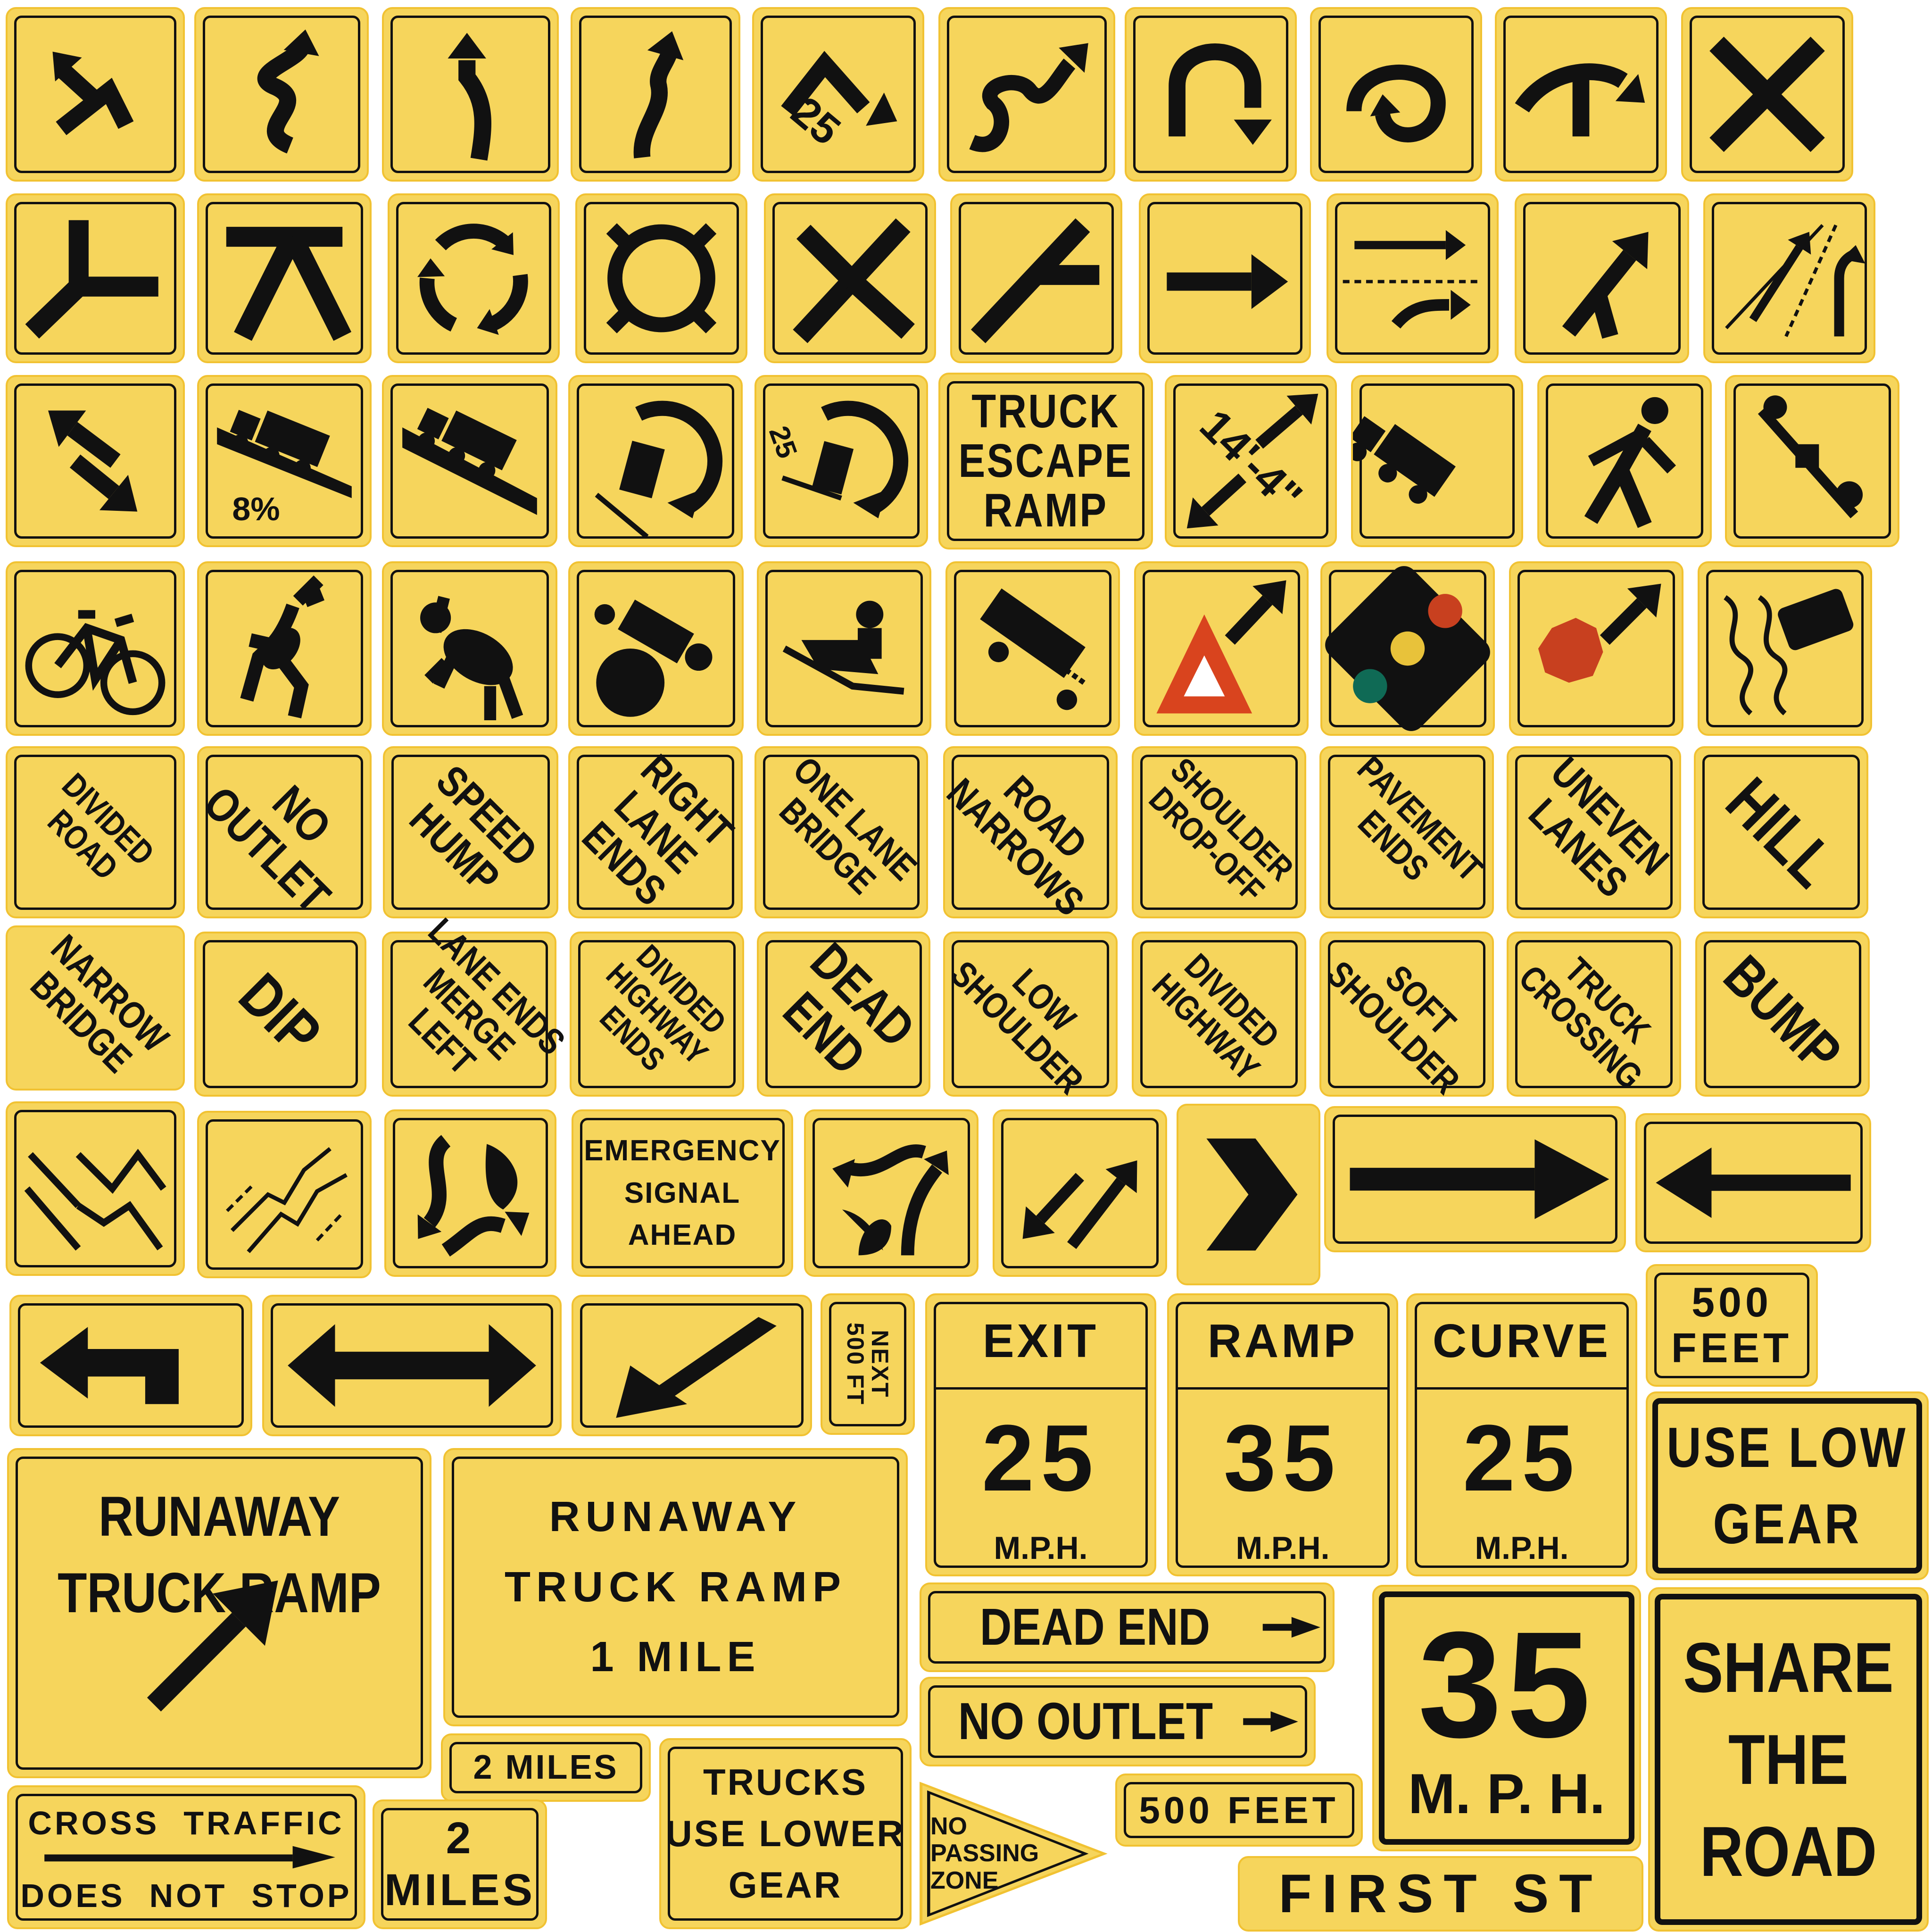 The image size is (1932, 1932). I want to click on legend-line: 8%, so click(256, 508).